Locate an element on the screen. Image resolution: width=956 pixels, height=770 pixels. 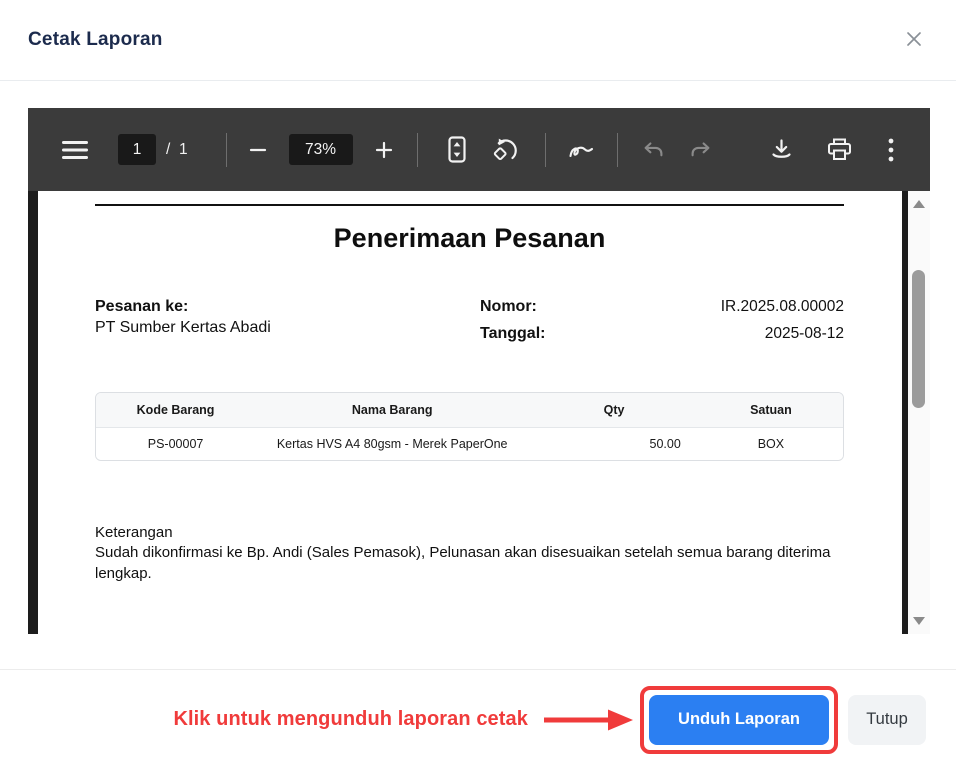
scroll-down-icon is located at coordinates (919, 621).